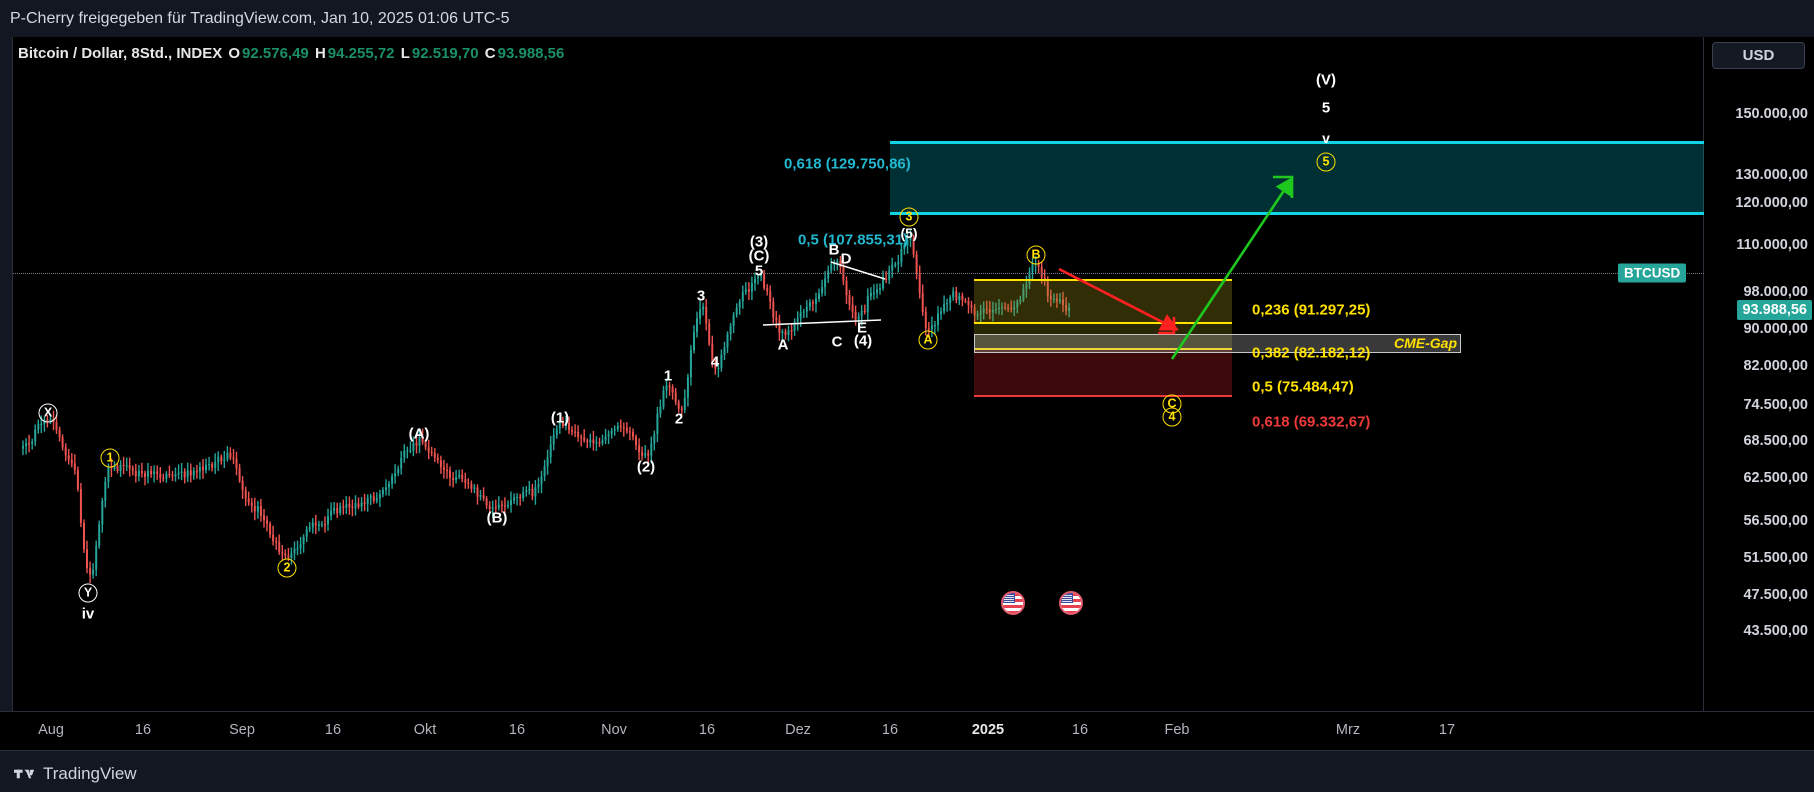 The height and width of the screenshot is (792, 1814). What do you see at coordinates (909, 233) in the screenshot?
I see `wave-label: (5)` at bounding box center [909, 233].